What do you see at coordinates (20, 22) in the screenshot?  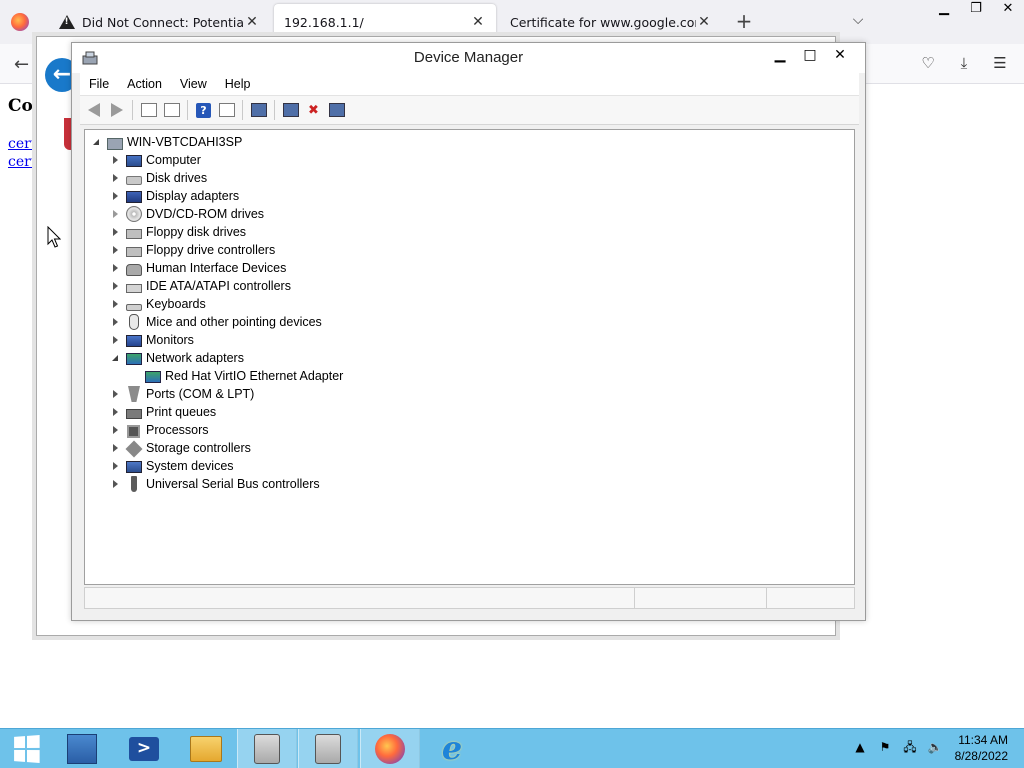 I see `firefox-view-icon` at bounding box center [20, 22].